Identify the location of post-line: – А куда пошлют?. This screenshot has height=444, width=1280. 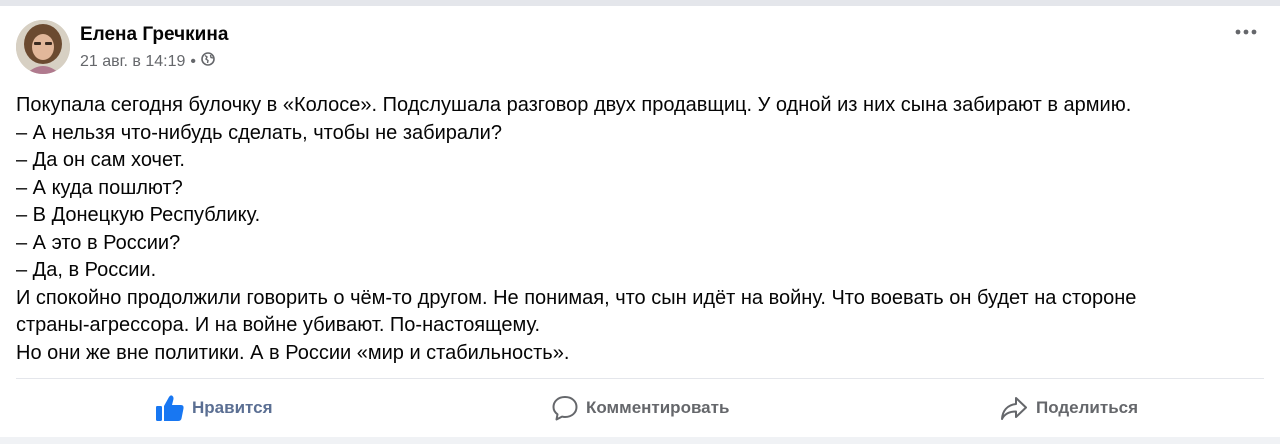
(99, 187).